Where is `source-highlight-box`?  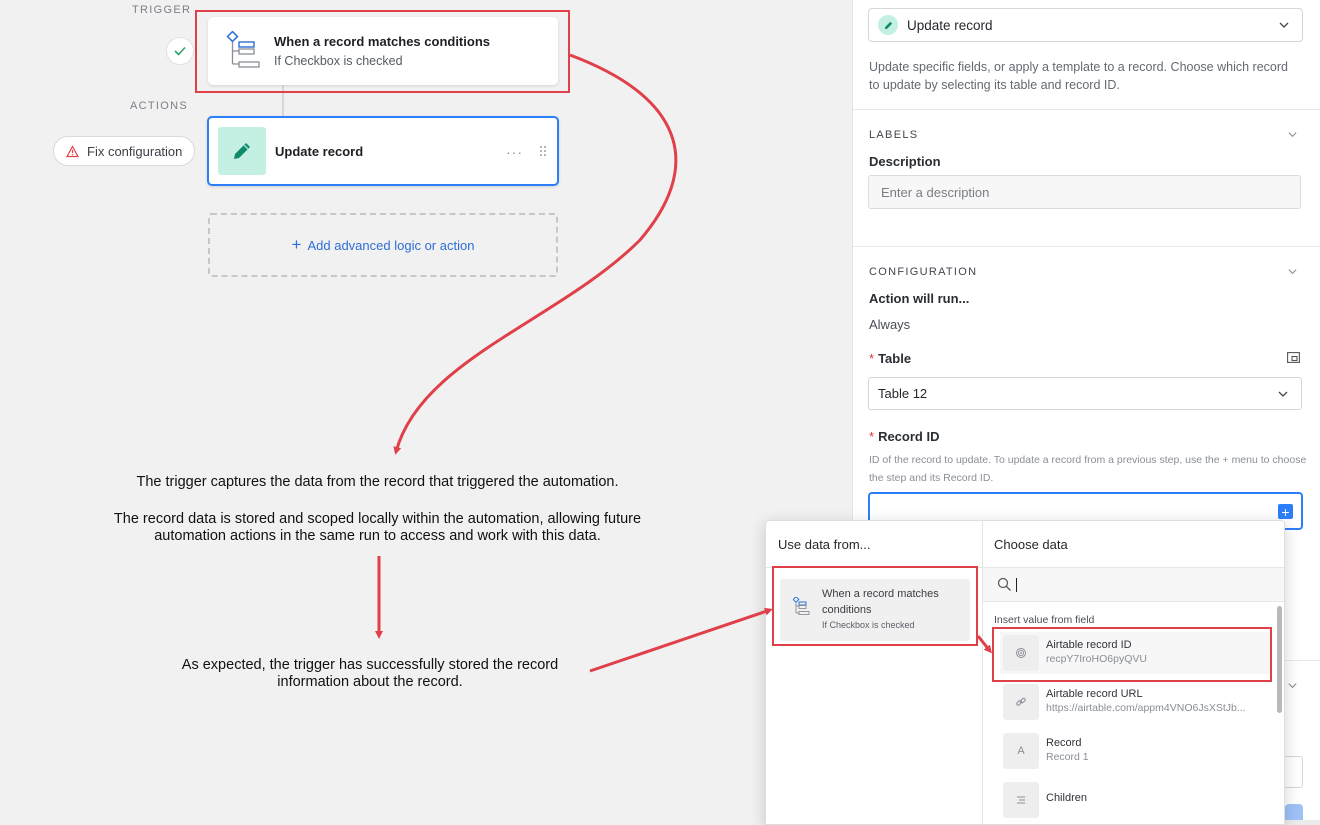 source-highlight-box is located at coordinates (875, 606).